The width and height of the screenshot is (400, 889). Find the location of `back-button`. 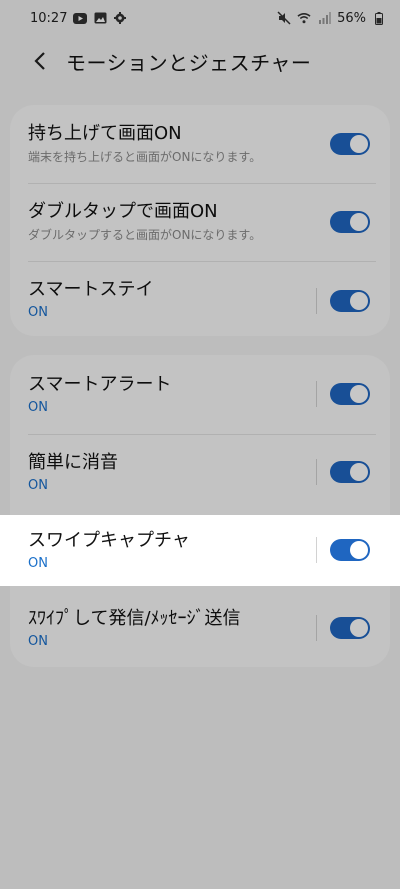

back-button is located at coordinates (40, 61).